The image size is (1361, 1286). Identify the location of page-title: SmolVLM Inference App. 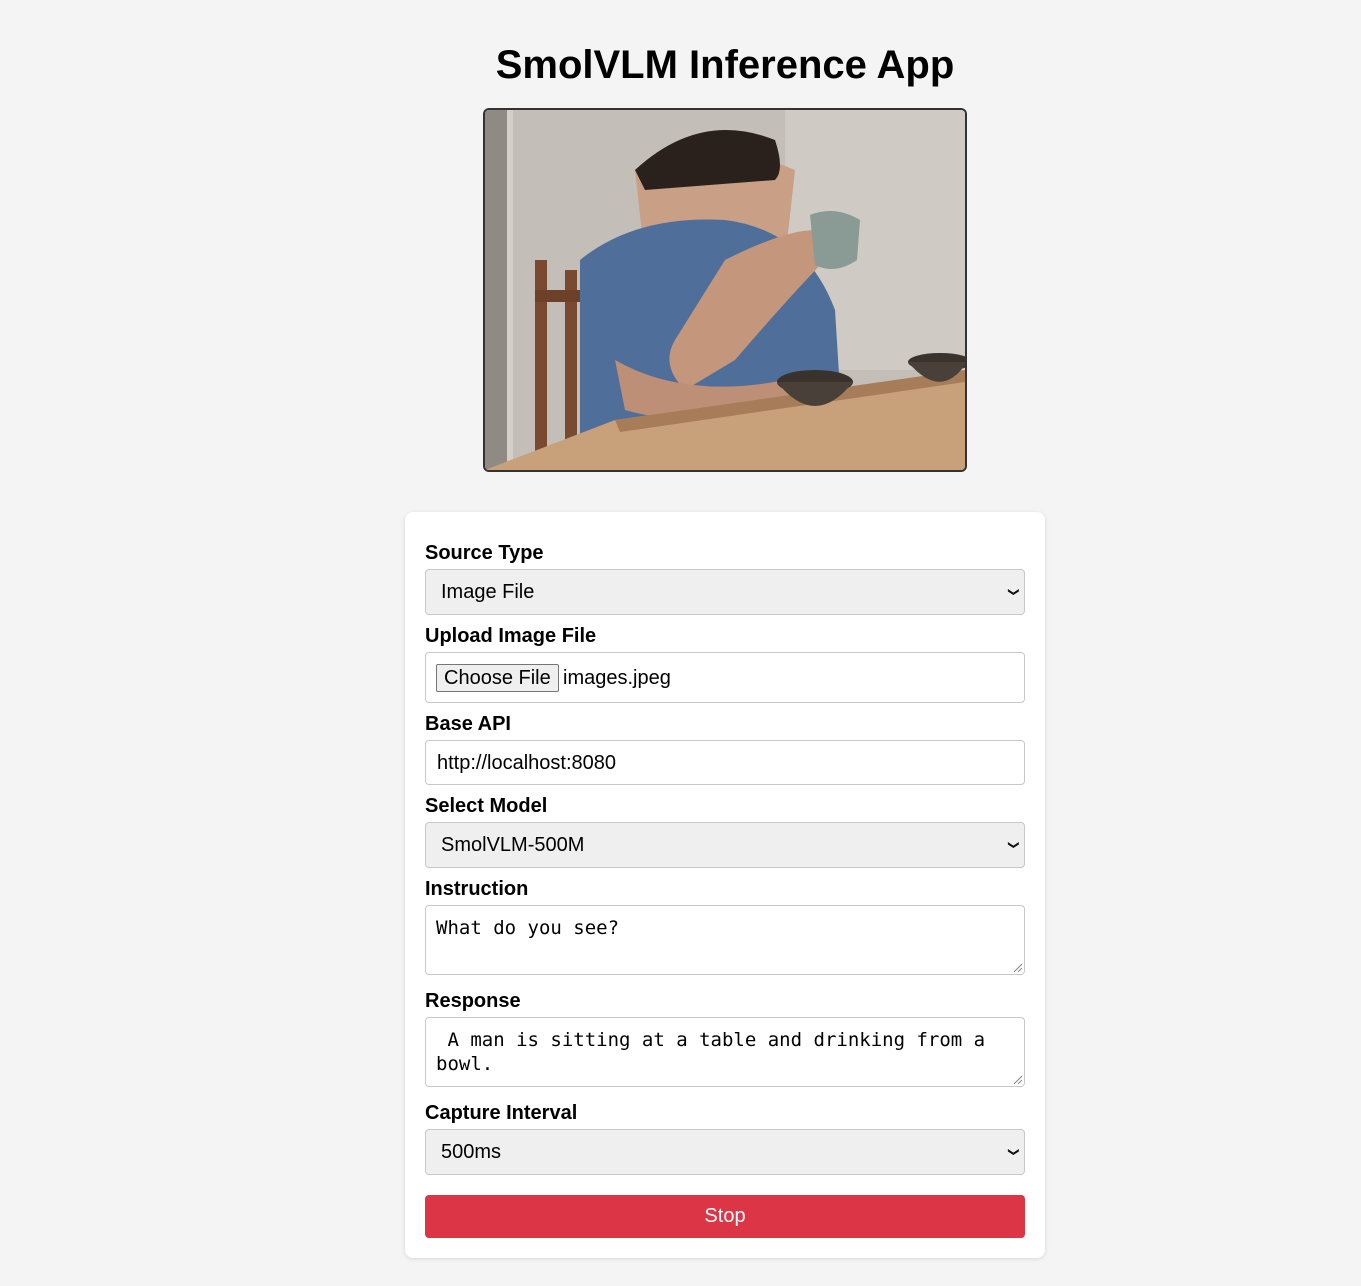
(725, 65).